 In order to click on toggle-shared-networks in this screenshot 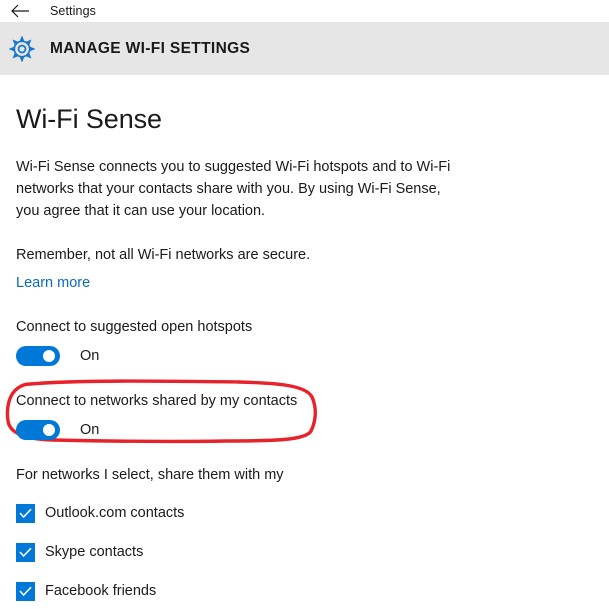, I will do `click(38, 429)`.